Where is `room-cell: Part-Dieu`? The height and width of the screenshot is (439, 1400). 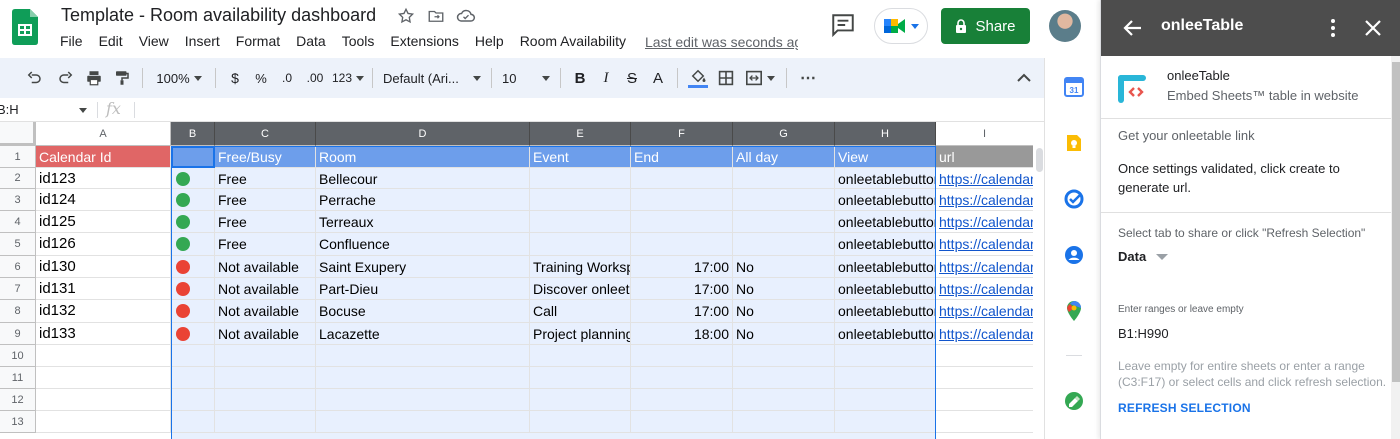
room-cell: Part-Dieu is located at coordinates (423, 289).